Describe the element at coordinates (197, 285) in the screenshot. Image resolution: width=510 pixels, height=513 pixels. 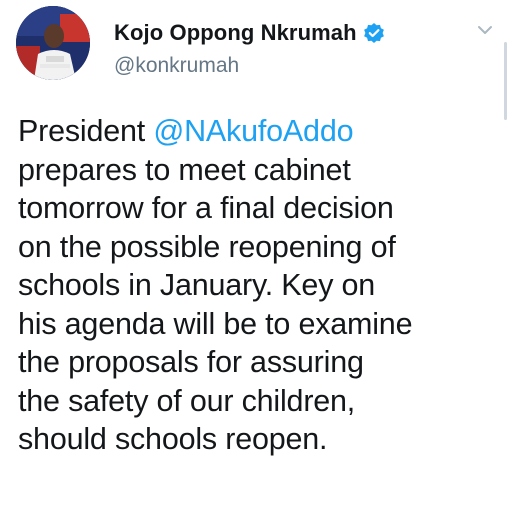
I see `tweet-line: schools in January. Key on` at that location.